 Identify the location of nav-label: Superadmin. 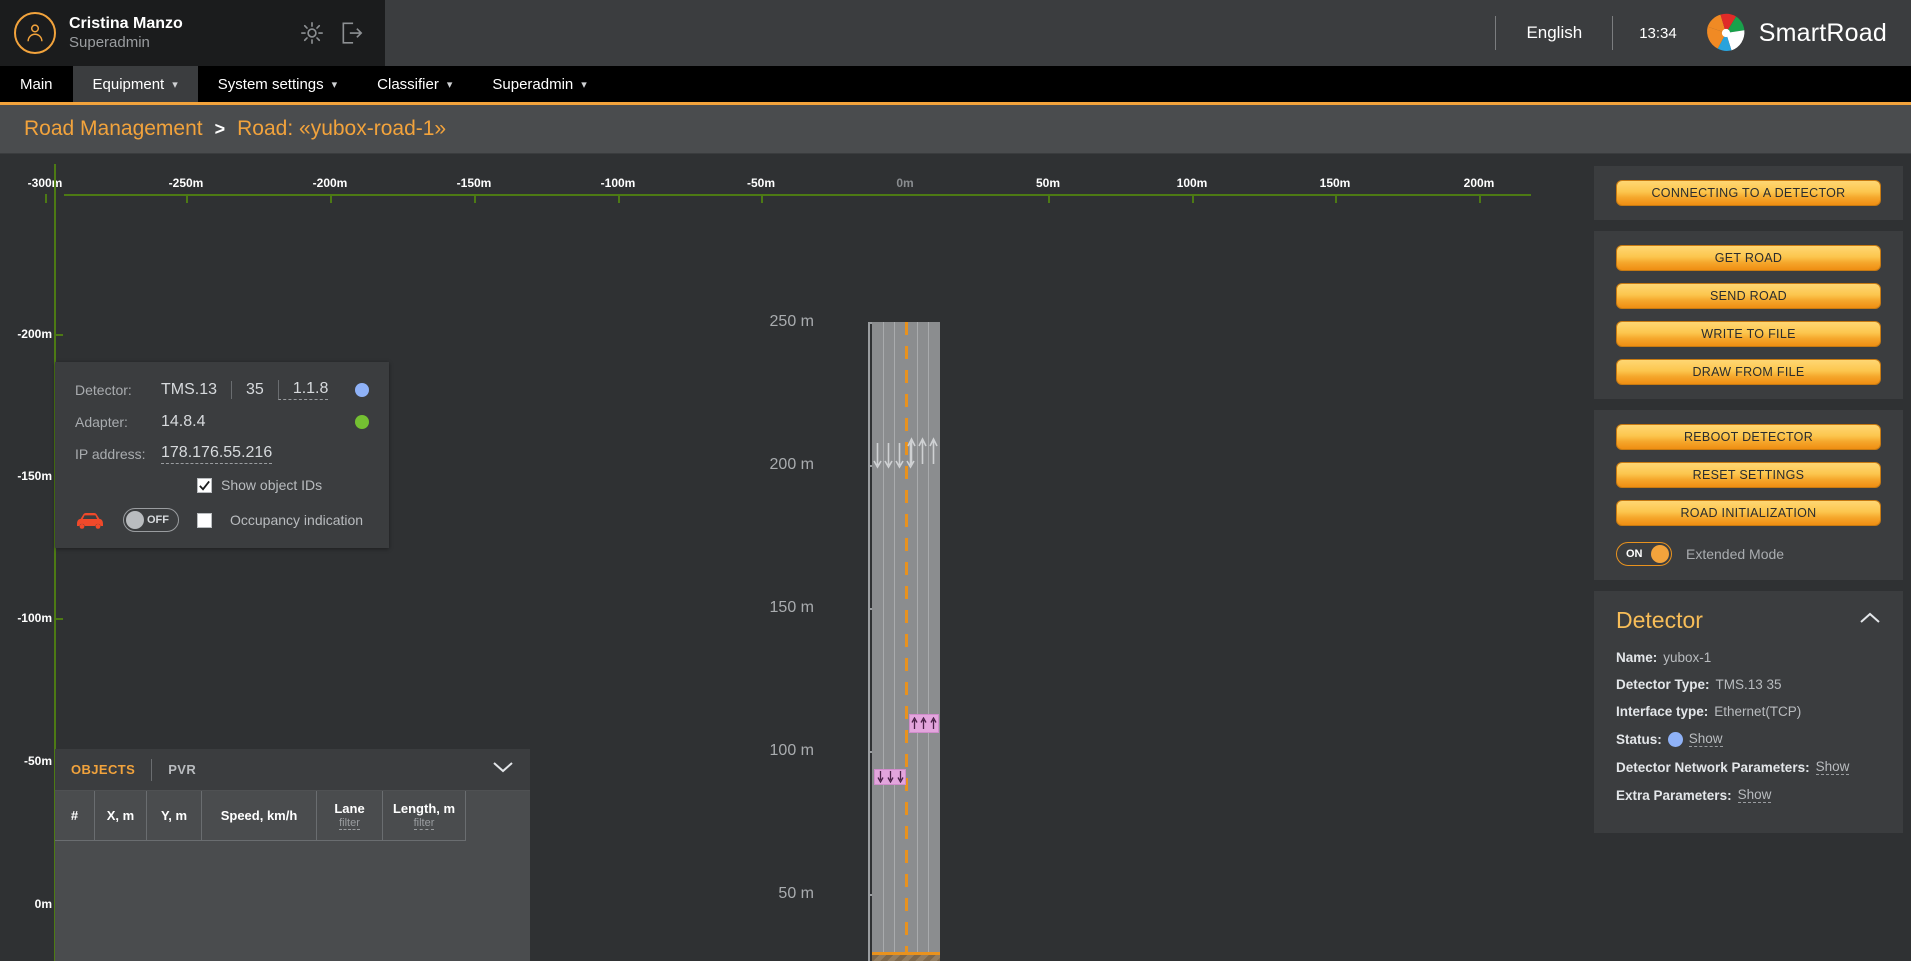
(533, 84).